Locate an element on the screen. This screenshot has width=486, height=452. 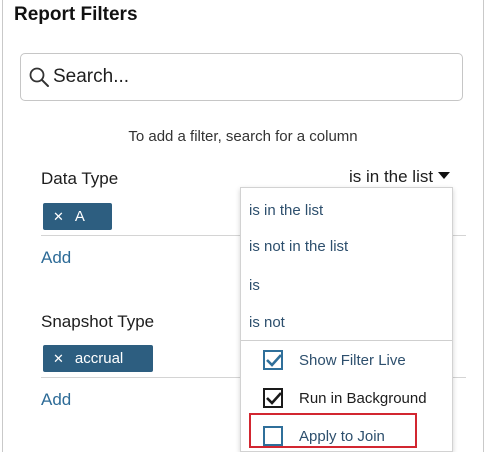
run-in-background-toggle: Run in Background is located at coordinates (345, 398).